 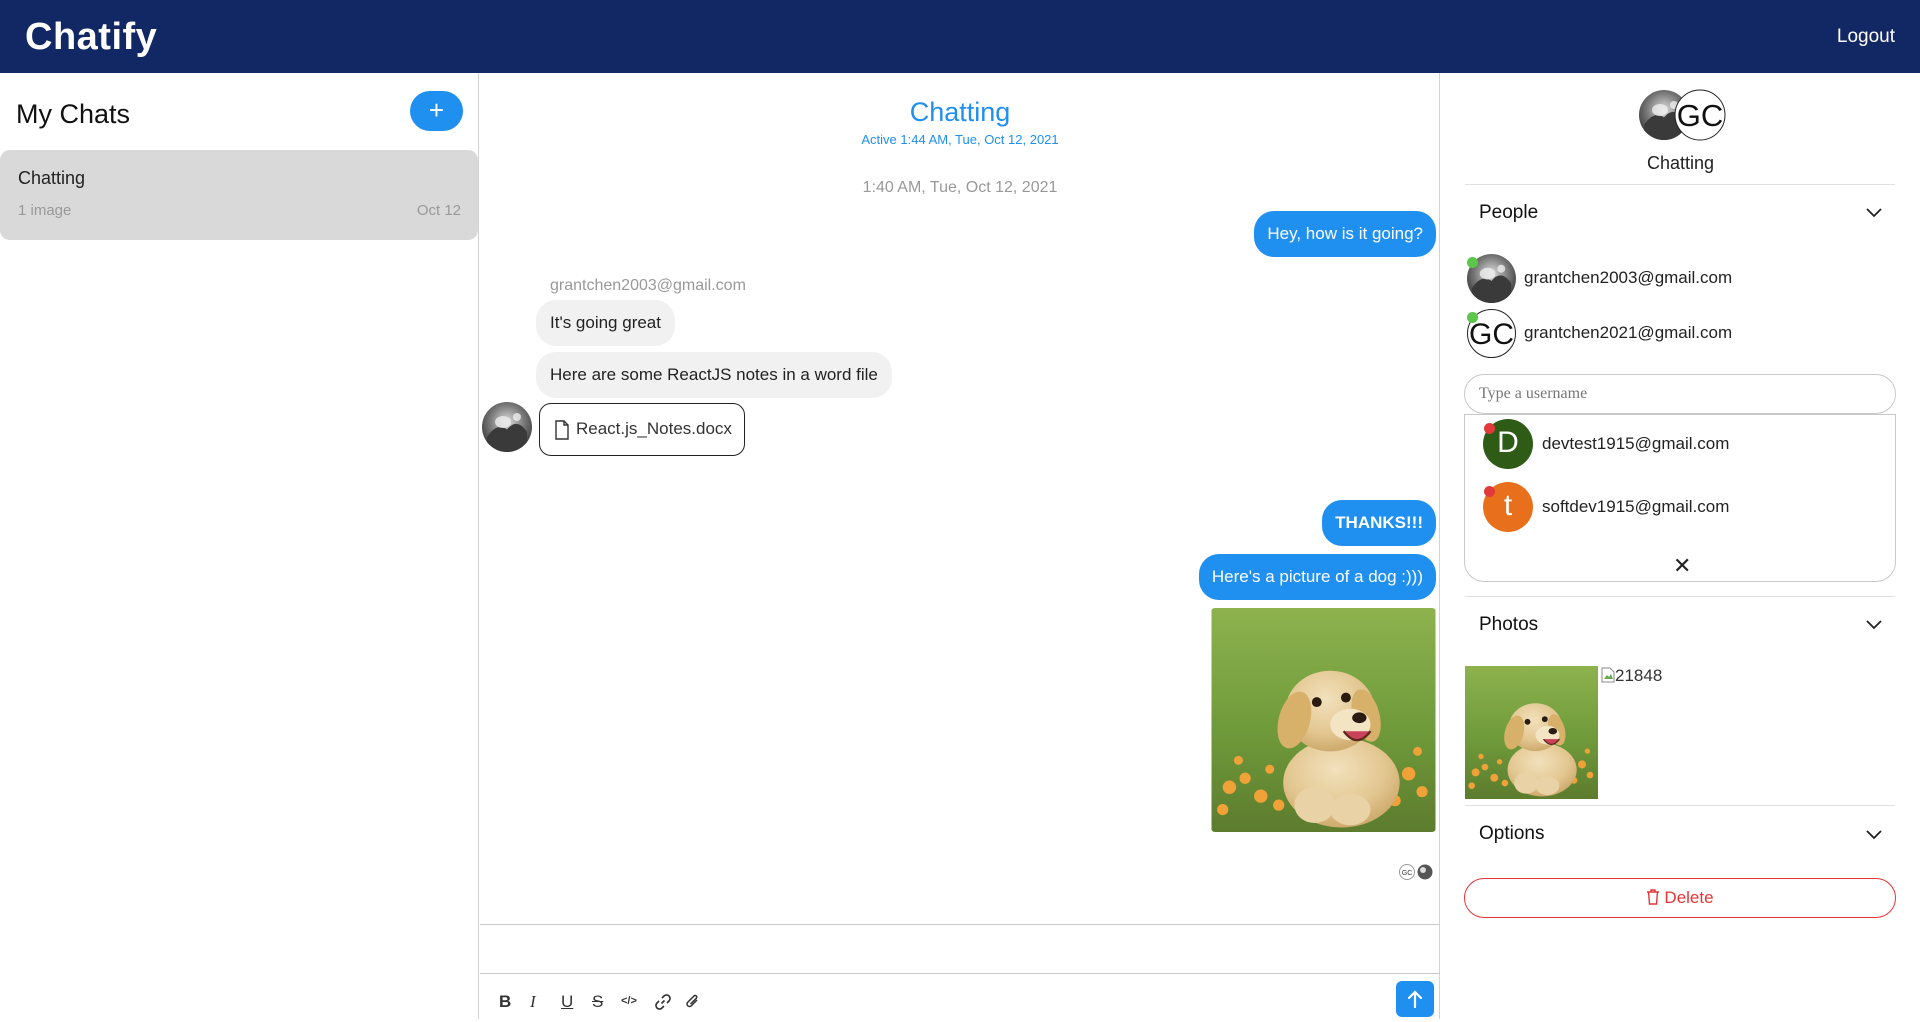 What do you see at coordinates (1491, 334) in the screenshot?
I see `person-avatar-initials: GC` at bounding box center [1491, 334].